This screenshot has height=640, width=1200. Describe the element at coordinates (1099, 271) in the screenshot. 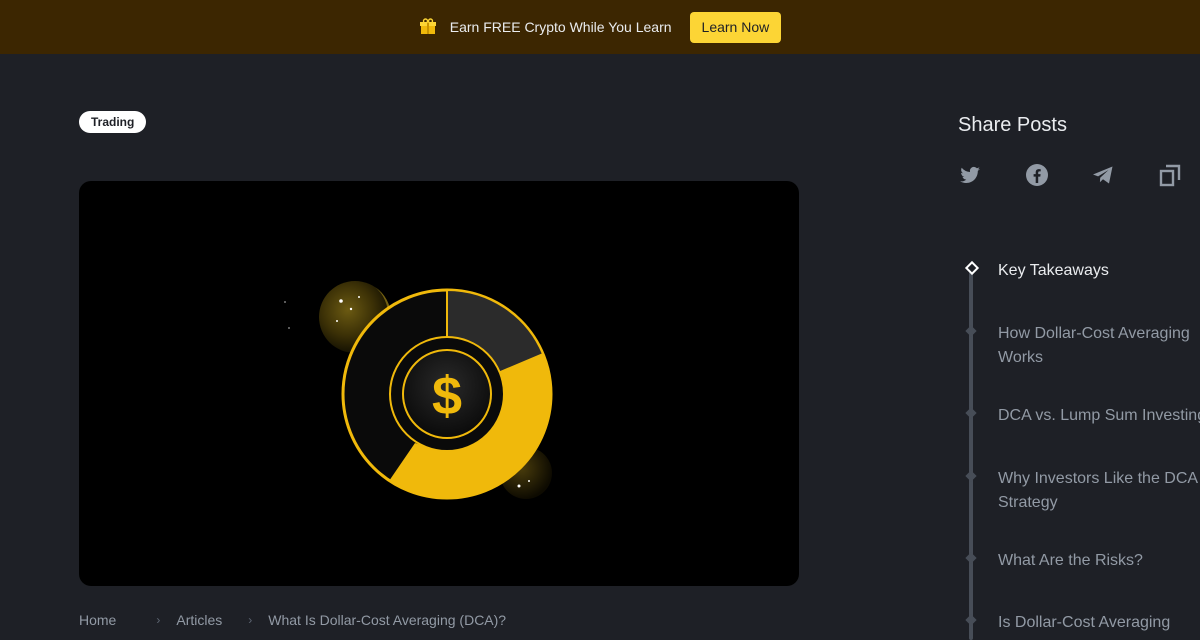

I see `toc-item-key-takeaways: Key Takeaways` at that location.